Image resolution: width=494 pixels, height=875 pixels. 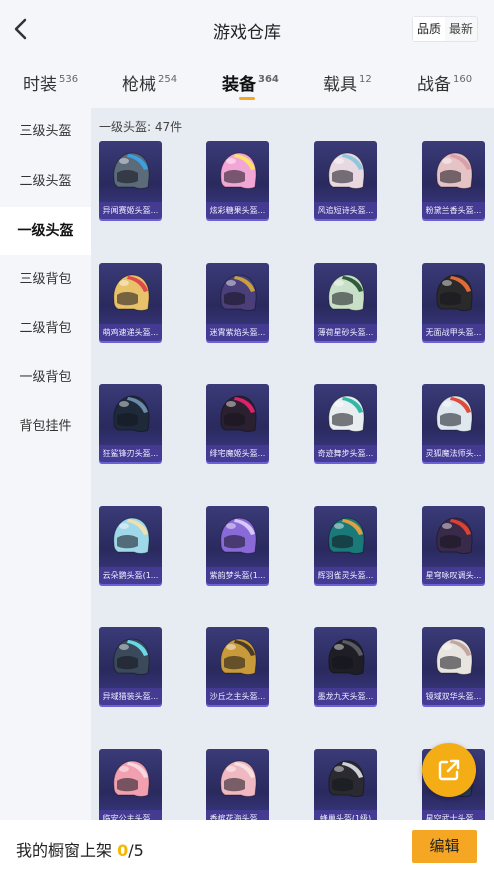 What do you see at coordinates (247, 98) in the screenshot?
I see `active-tab-underline` at bounding box center [247, 98].